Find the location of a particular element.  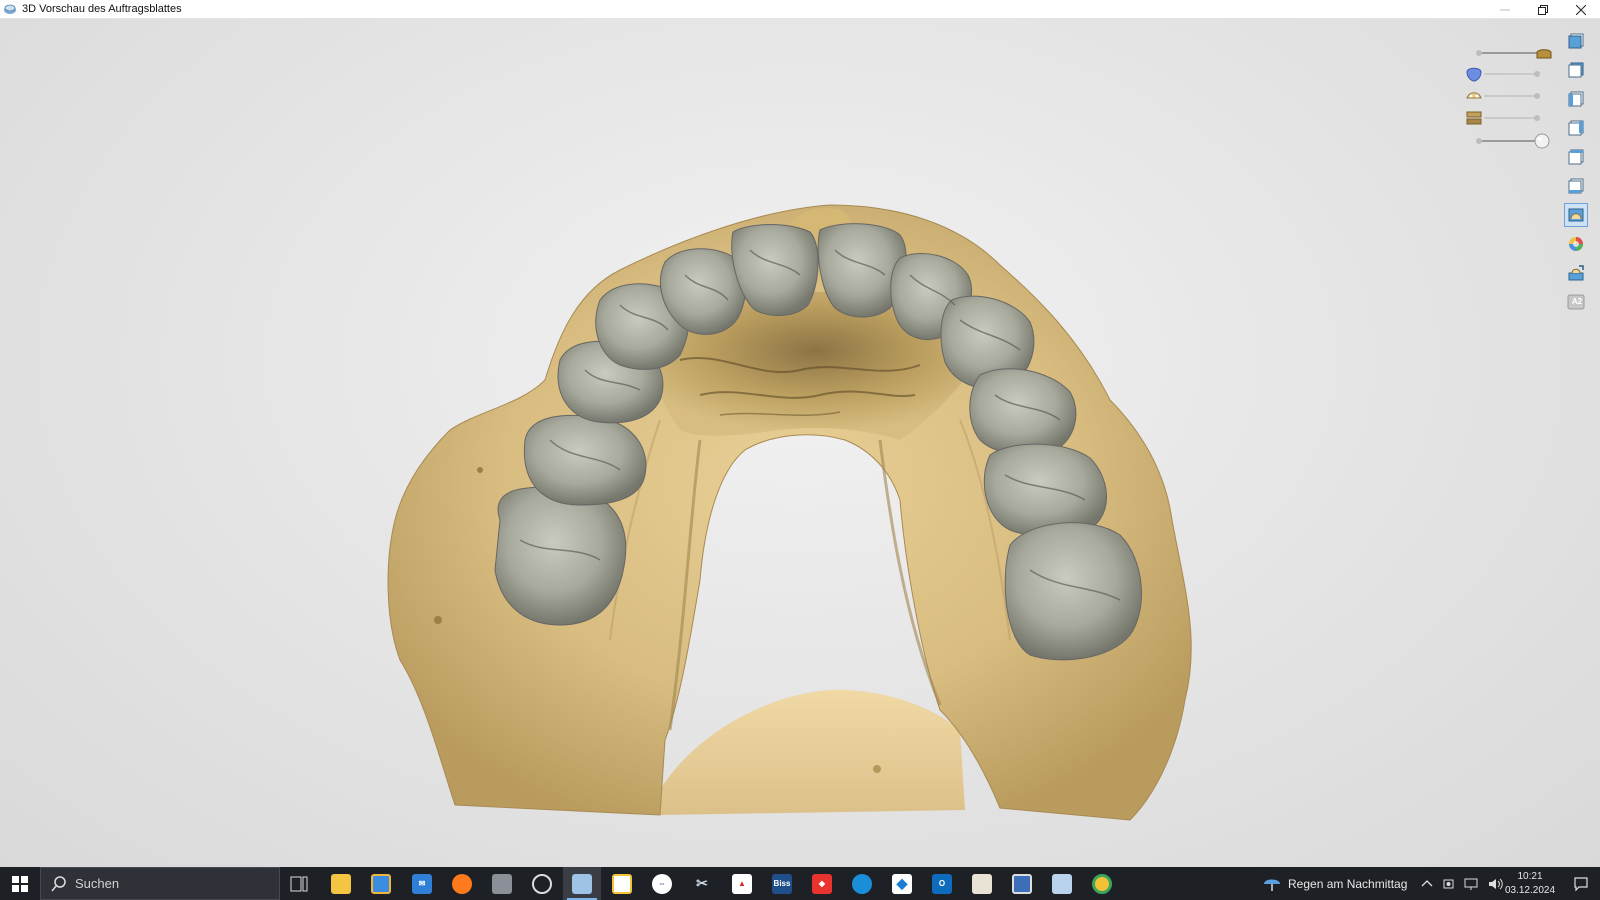

chrome-icon is located at coordinates (1102, 883).